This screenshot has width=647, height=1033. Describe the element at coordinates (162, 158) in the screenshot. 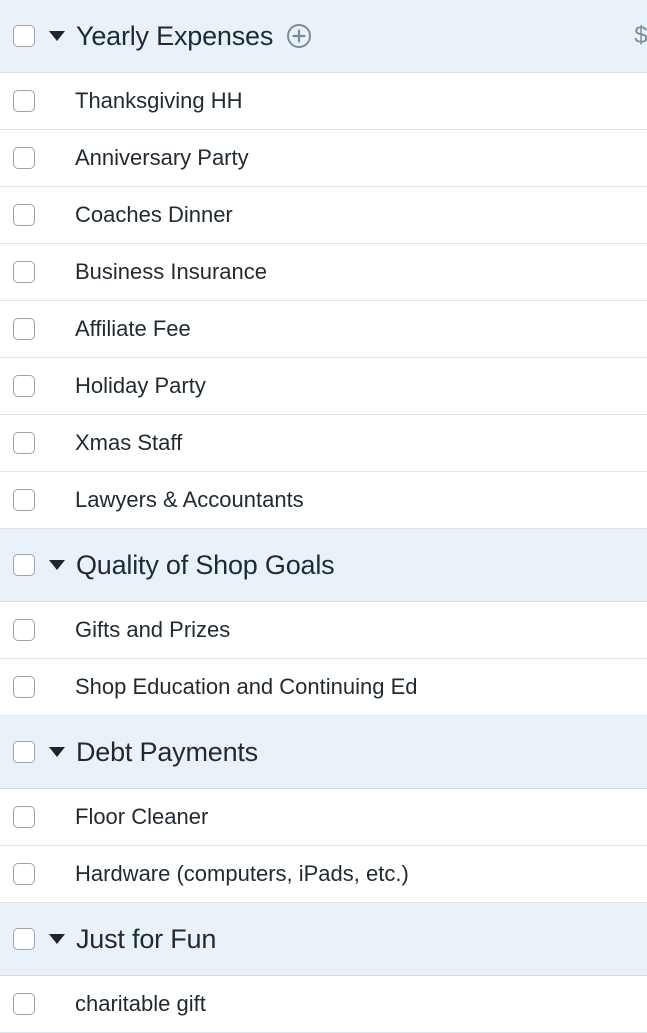

I see `category-name: Anniversary Party` at that location.